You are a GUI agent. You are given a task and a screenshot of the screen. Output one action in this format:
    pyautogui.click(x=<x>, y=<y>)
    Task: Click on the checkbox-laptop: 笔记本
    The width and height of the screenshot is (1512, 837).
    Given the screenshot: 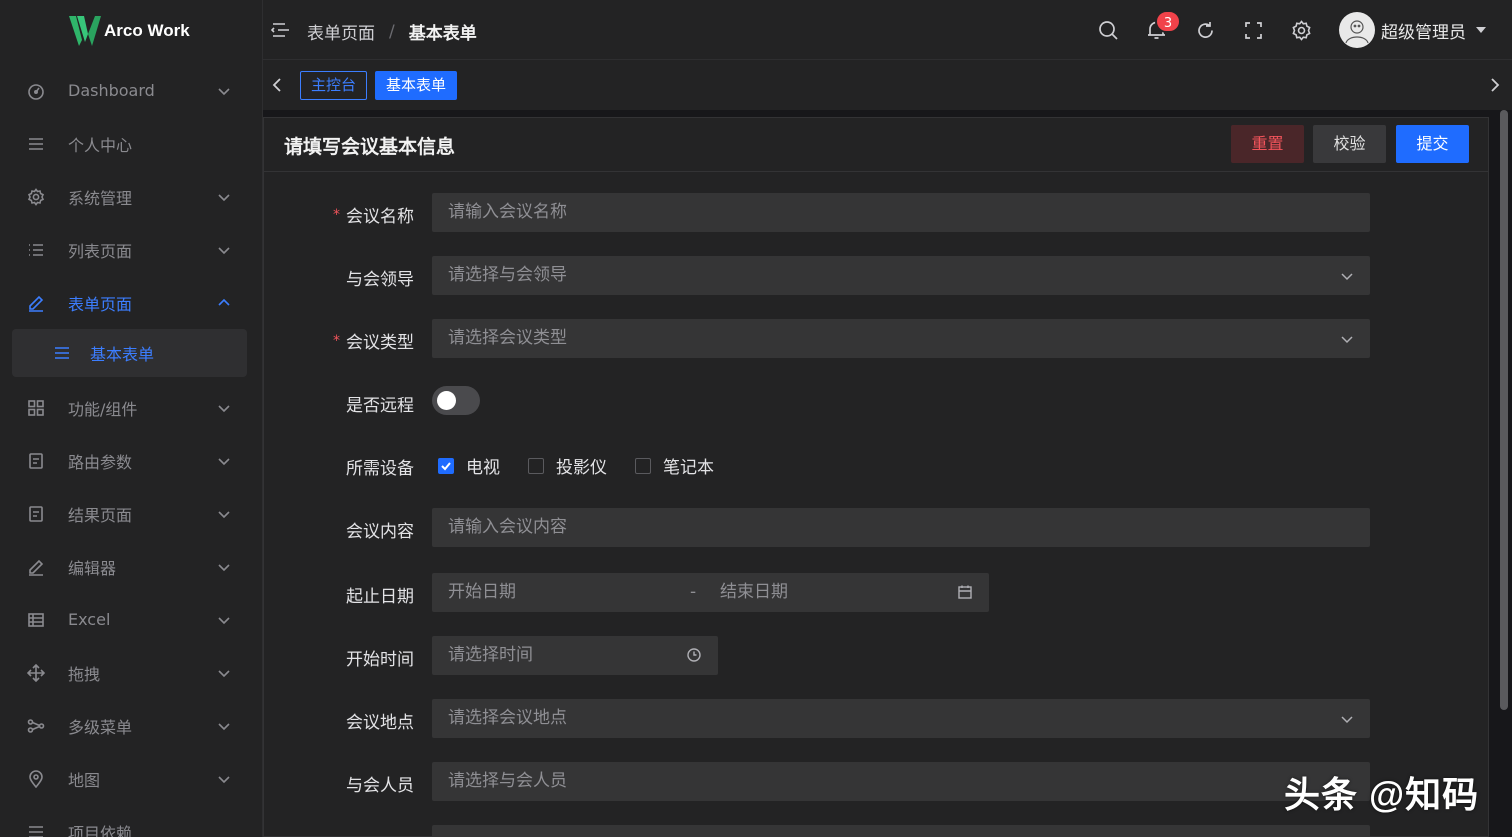 What is the action you would take?
    pyautogui.click(x=674, y=465)
    